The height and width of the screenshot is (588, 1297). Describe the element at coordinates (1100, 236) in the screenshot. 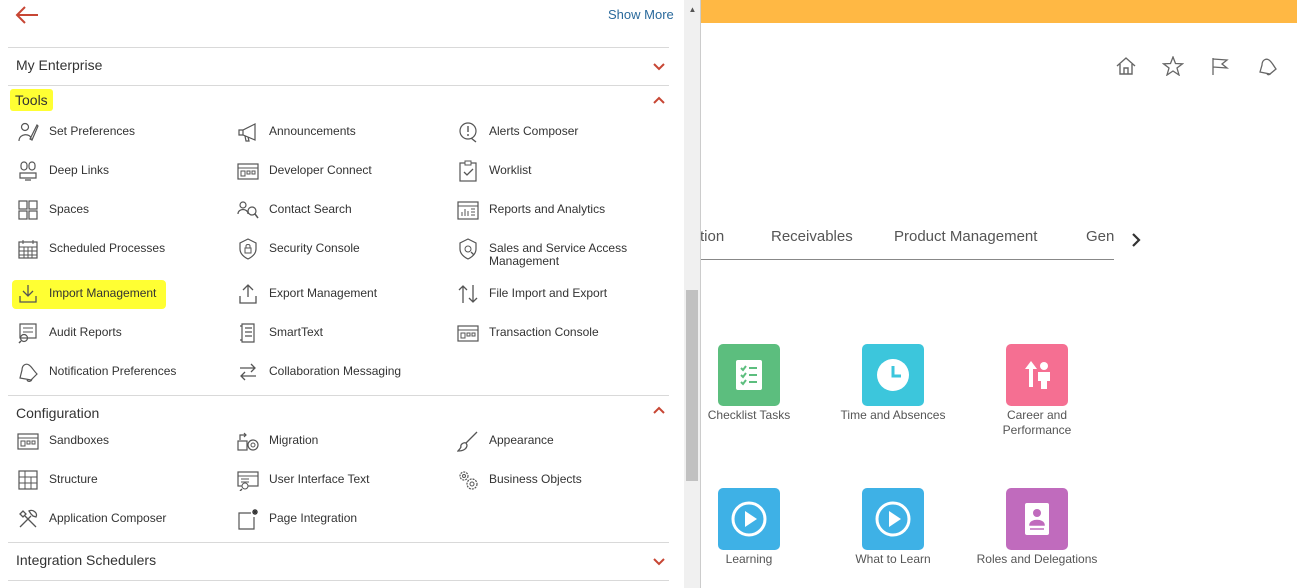

I see `tab-partial-right: Gen` at that location.